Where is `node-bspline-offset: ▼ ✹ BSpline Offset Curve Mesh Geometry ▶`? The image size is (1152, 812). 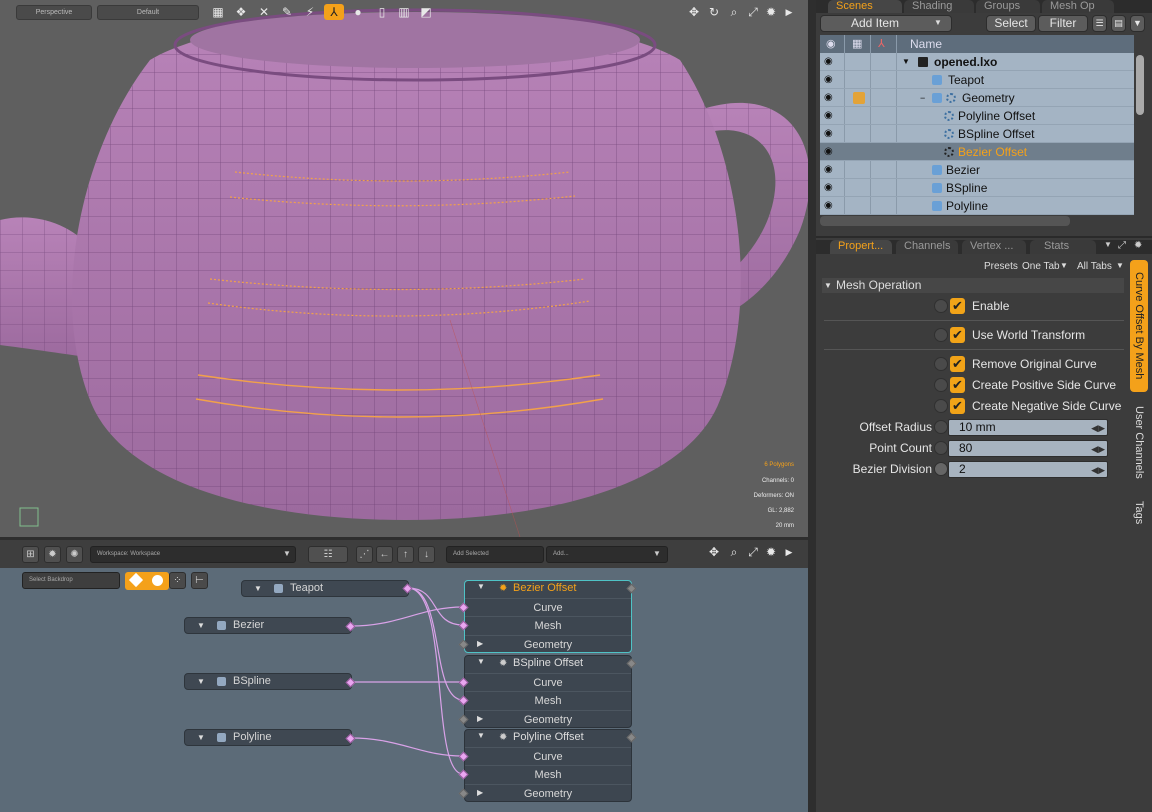 node-bspline-offset: ▼ ✹ BSpline Offset Curve Mesh Geometry ▶ is located at coordinates (548, 691).